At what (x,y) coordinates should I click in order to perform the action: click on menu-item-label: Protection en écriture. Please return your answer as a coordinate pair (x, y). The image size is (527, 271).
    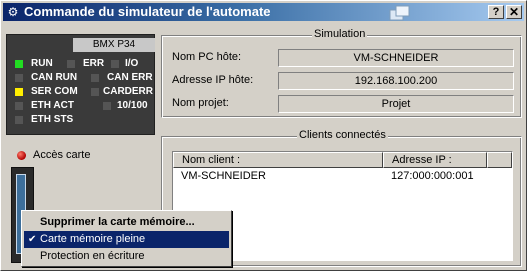
    Looking at the image, I should click on (92, 256).